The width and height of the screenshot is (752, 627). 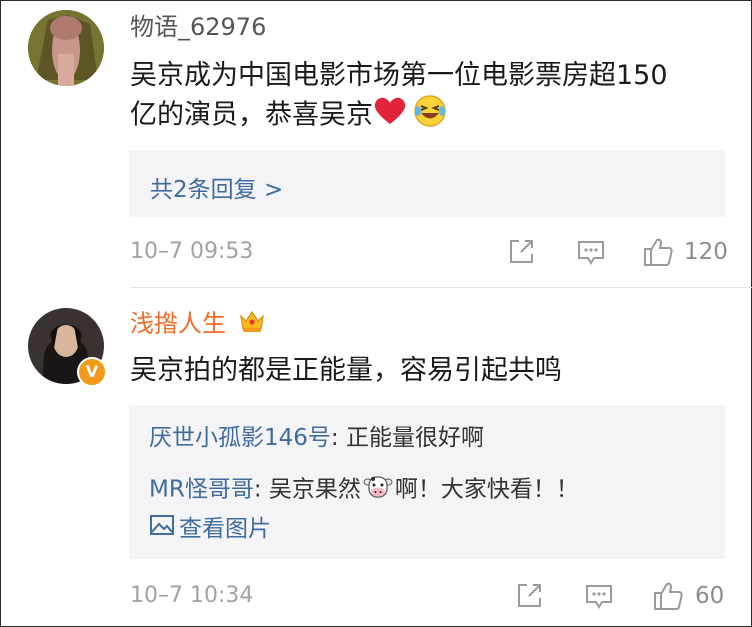 I want to click on reply-item: MR怪哥哥: 吴京果然 啊！大家快看！！, so click(x=364, y=490).